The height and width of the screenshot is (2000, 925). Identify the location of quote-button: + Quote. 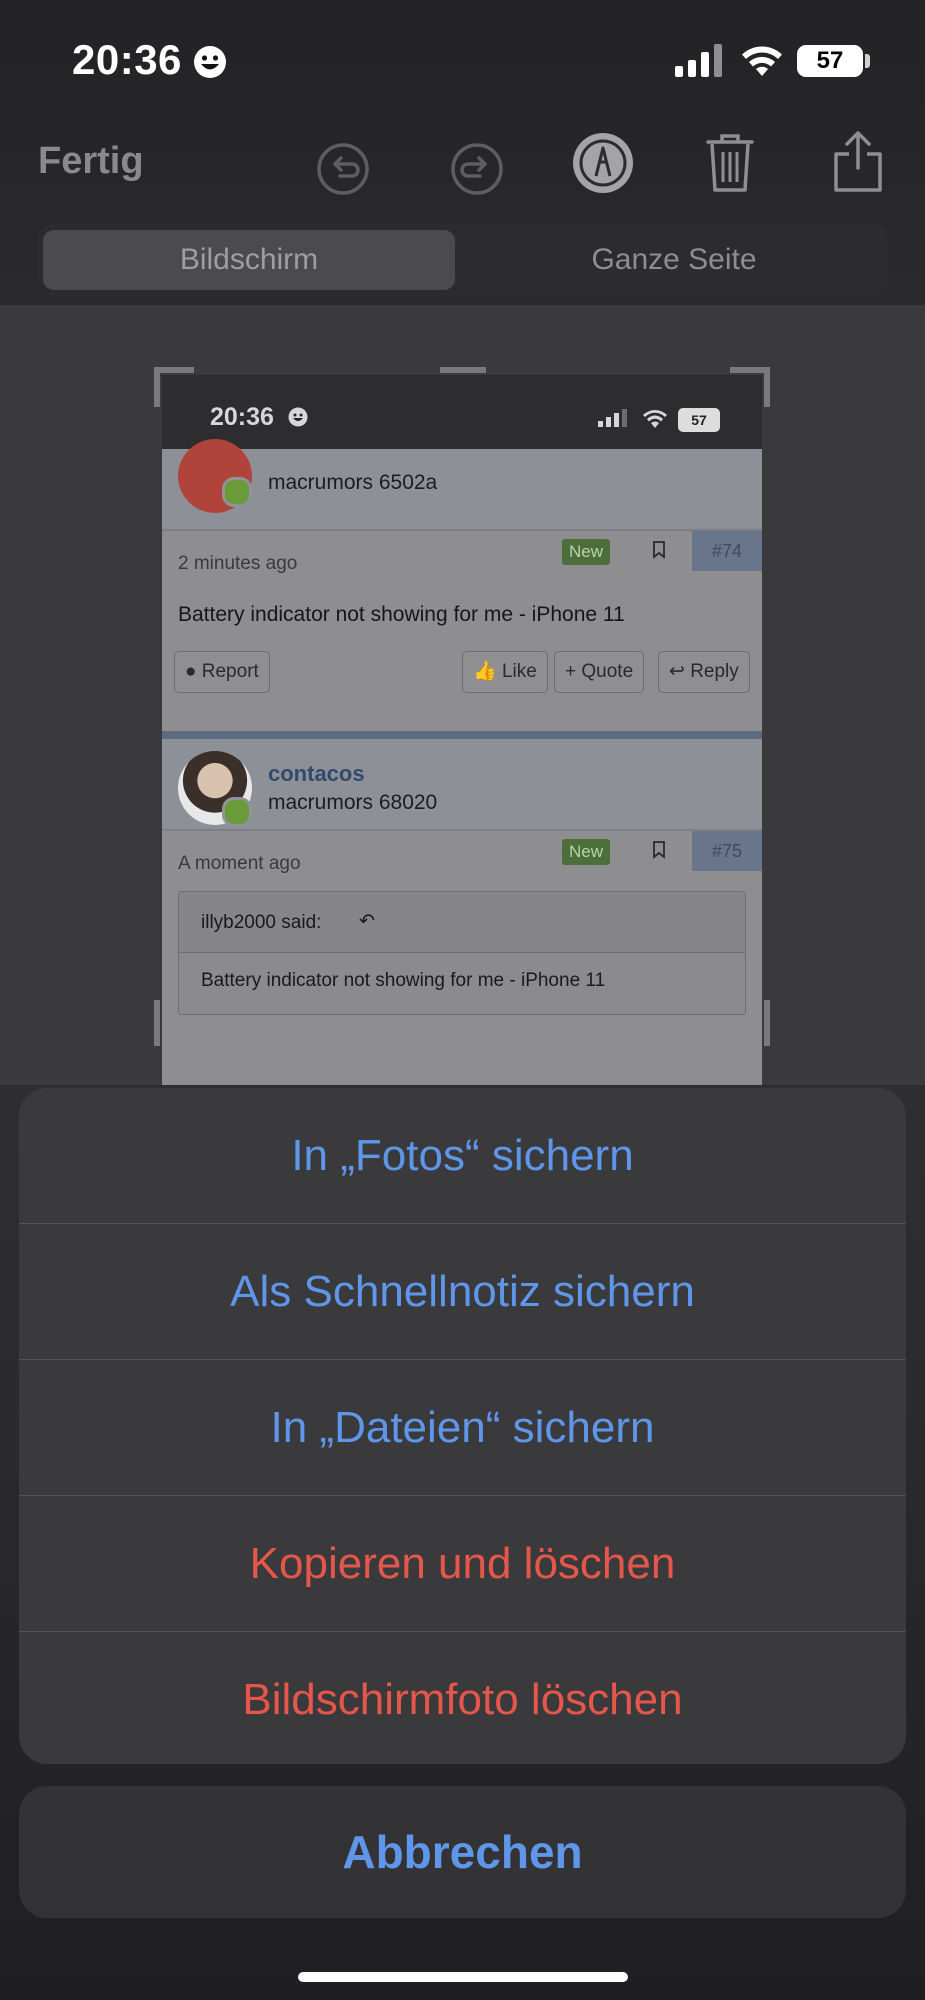
(599, 672).